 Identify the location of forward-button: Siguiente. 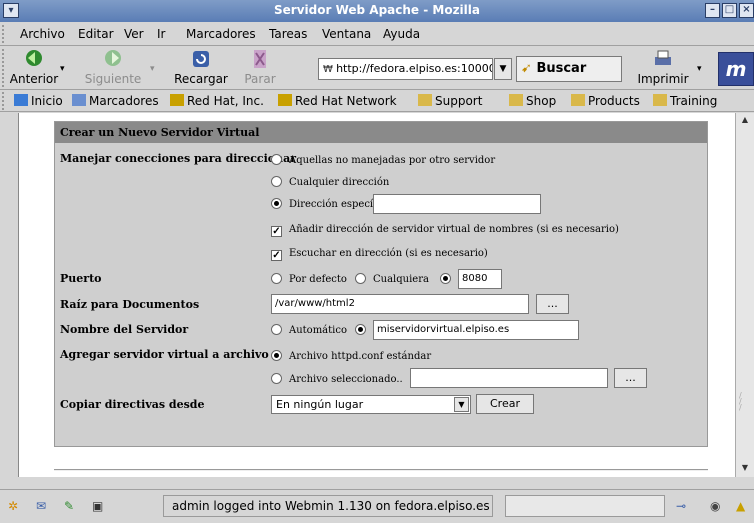
(113, 67).